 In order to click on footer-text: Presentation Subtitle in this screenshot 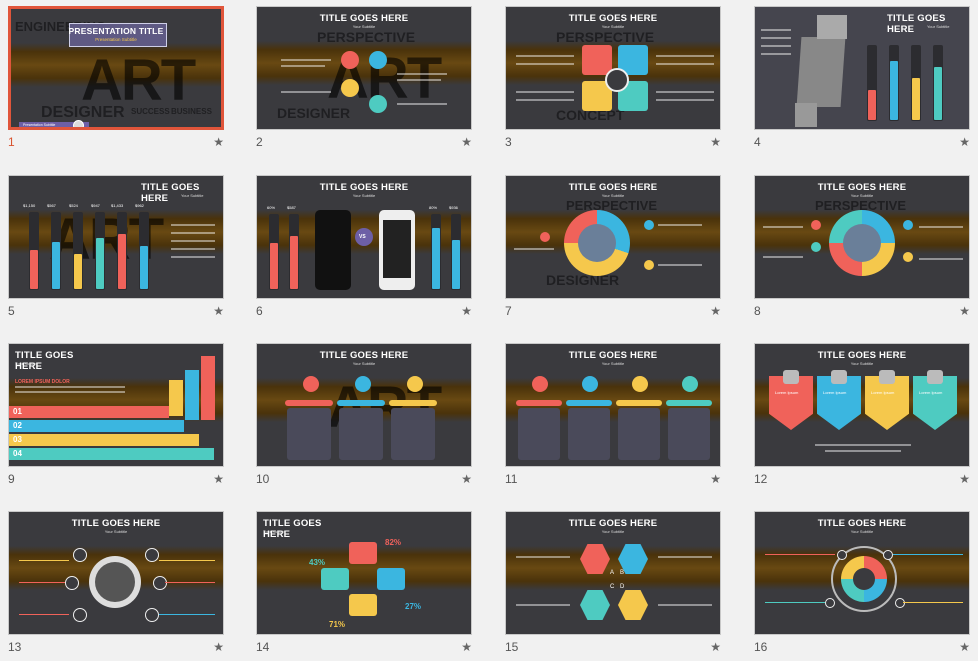, I will do `click(39, 125)`.